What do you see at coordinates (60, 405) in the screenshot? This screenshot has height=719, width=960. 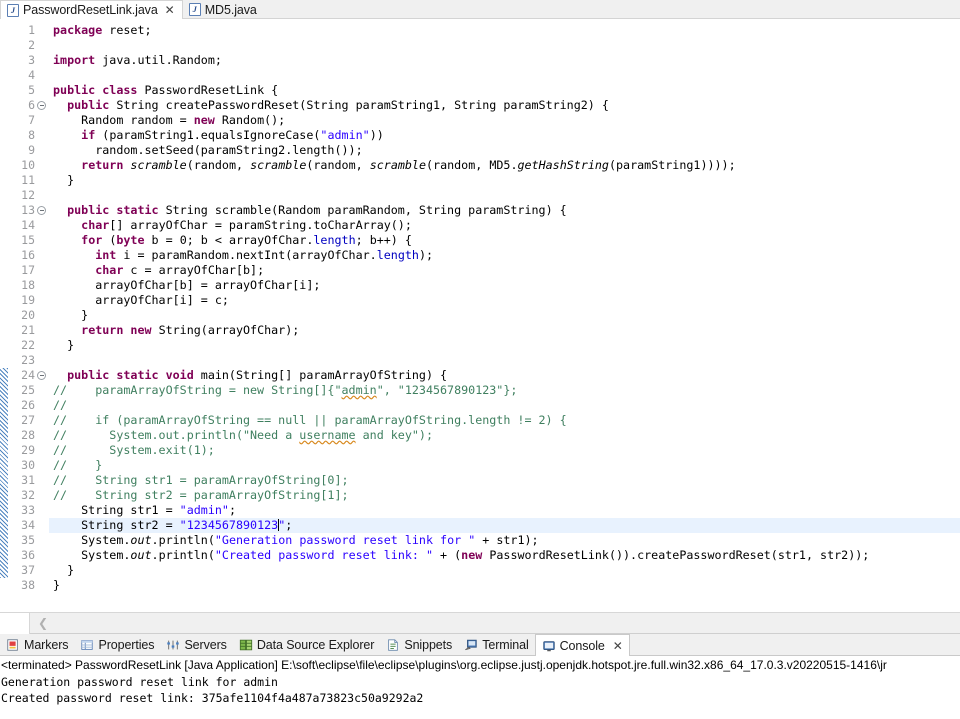 I see `code-token: //` at bounding box center [60, 405].